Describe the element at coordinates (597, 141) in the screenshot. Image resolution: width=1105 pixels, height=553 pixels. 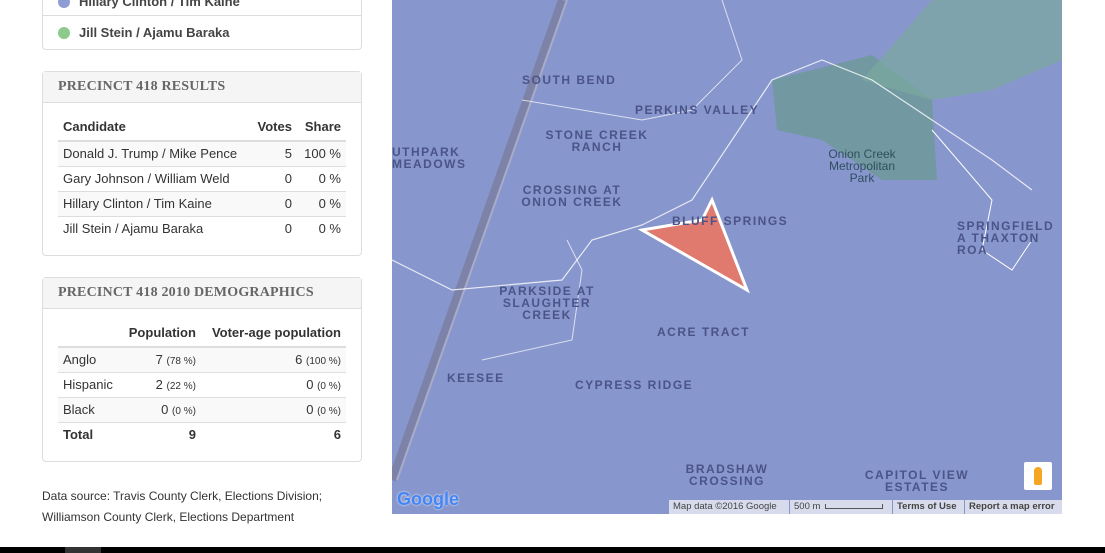
I see `map-label: STONE CREEK RANCH` at that location.